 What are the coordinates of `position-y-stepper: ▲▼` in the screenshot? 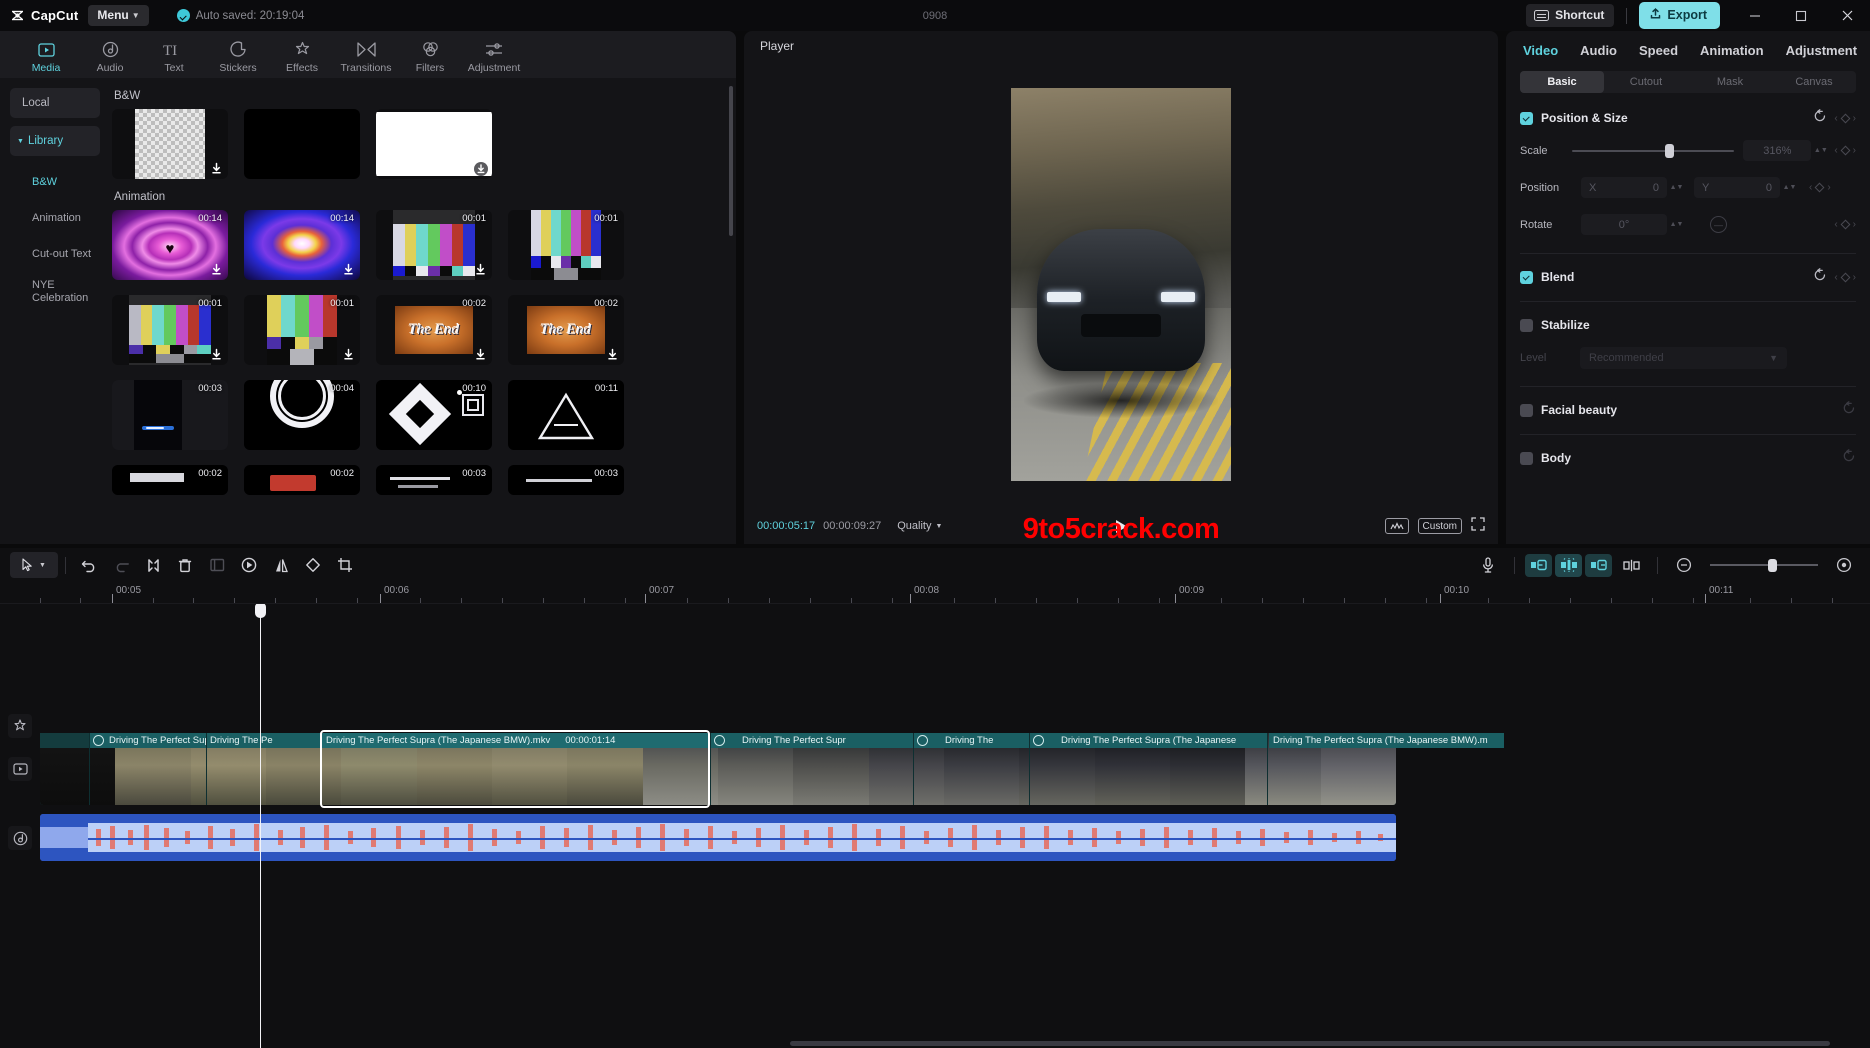 It's located at (1790, 187).